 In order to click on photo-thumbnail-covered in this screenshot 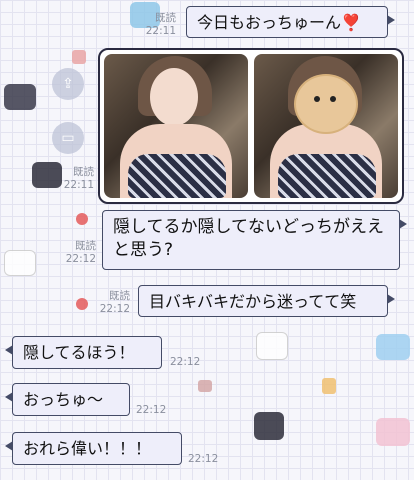, I will do `click(326, 126)`.